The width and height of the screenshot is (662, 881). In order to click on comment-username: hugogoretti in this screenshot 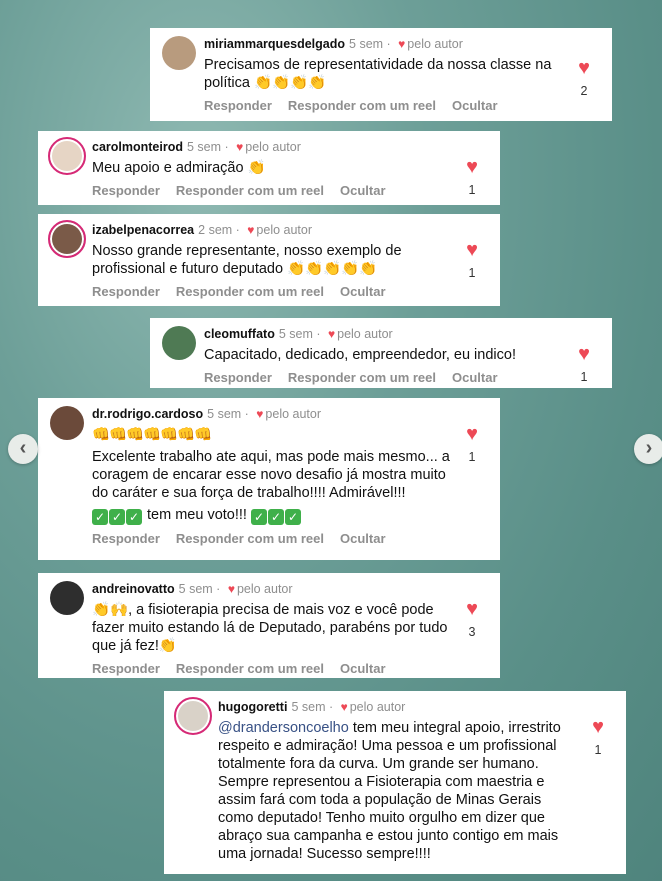, I will do `click(252, 707)`.